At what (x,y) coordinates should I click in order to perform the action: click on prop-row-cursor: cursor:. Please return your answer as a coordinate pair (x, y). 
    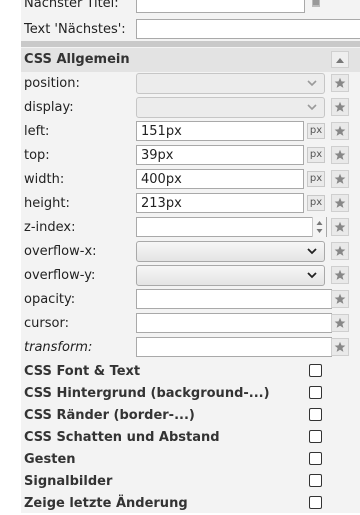
    Looking at the image, I should click on (190, 324).